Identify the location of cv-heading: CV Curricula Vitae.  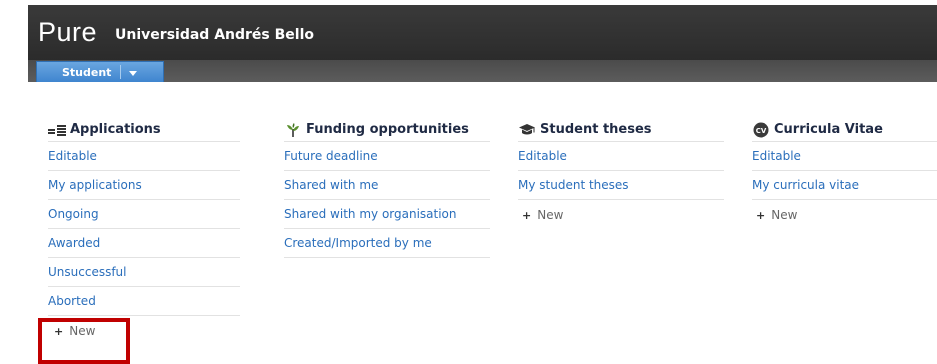
(844, 130).